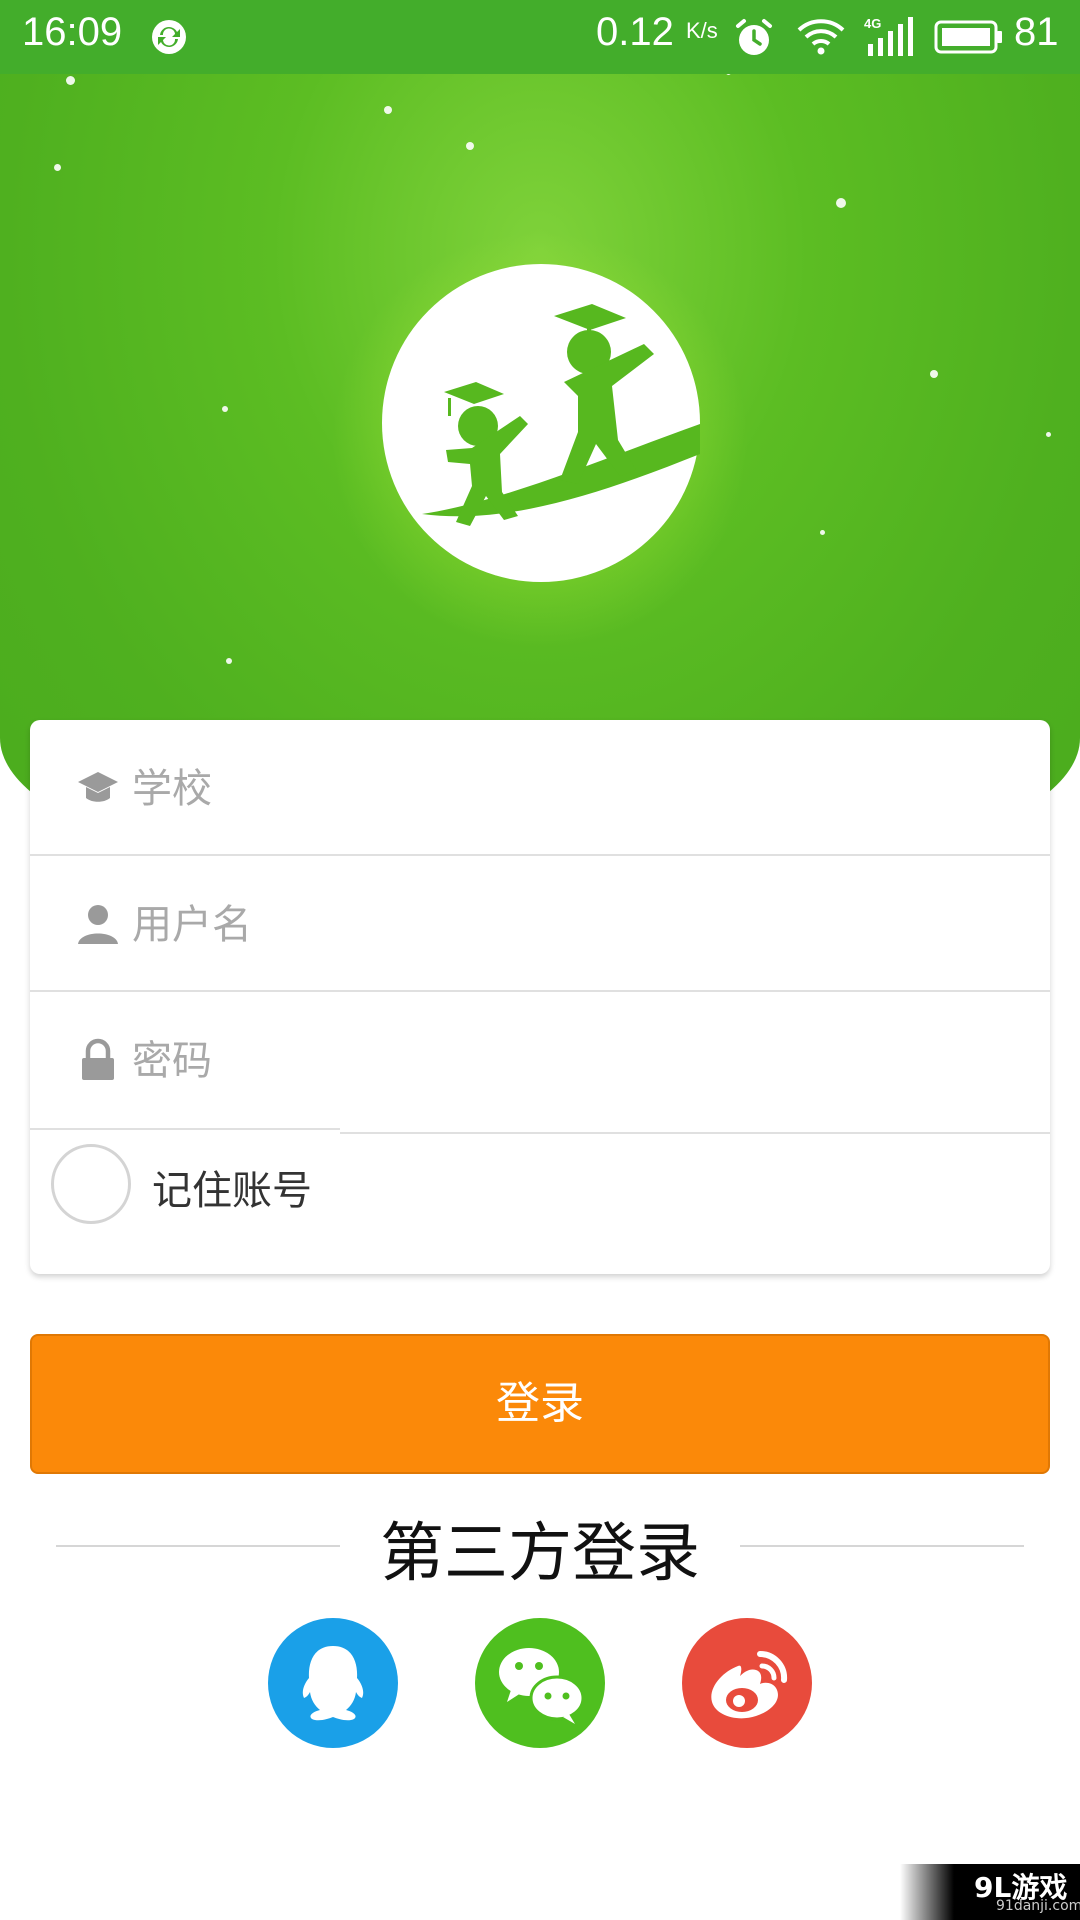 The width and height of the screenshot is (1080, 1920). I want to click on third-party-divider-right, so click(874, 1546).